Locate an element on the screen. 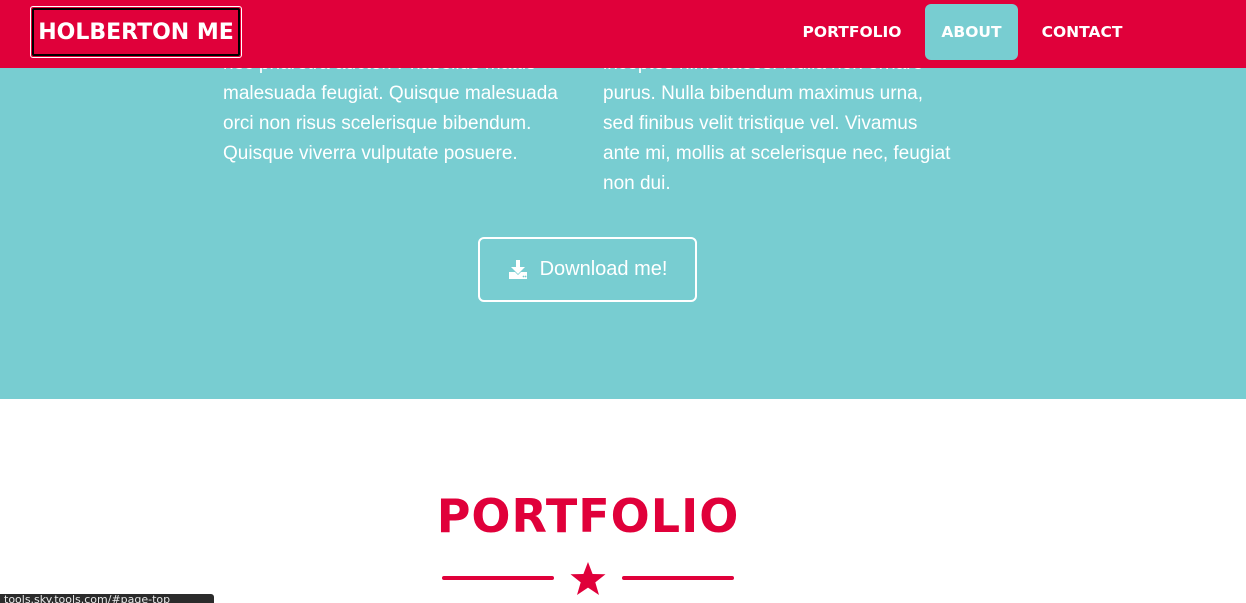 This screenshot has height=603, width=1246. download-button: Download me! is located at coordinates (587, 269).